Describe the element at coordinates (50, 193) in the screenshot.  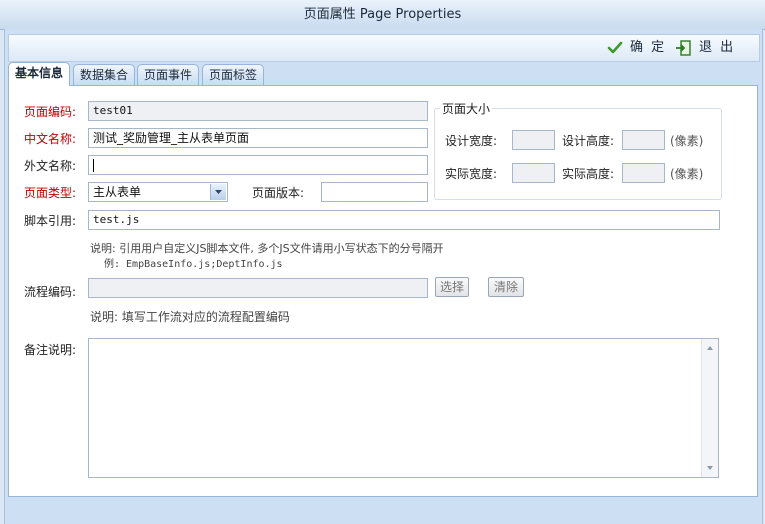
I see `page-type-label: 页面类型:` at that location.